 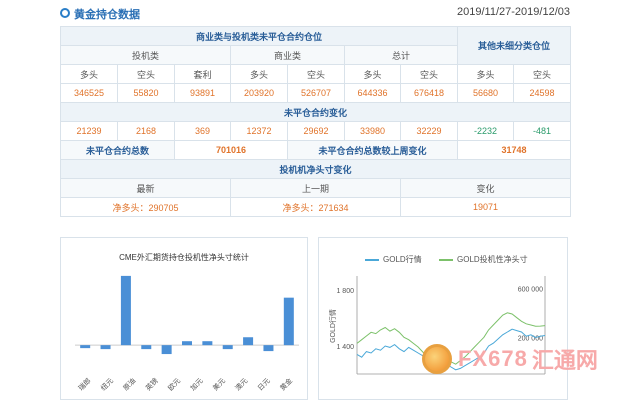 I want to click on page-title: 黄金持仓数据, so click(x=107, y=15).